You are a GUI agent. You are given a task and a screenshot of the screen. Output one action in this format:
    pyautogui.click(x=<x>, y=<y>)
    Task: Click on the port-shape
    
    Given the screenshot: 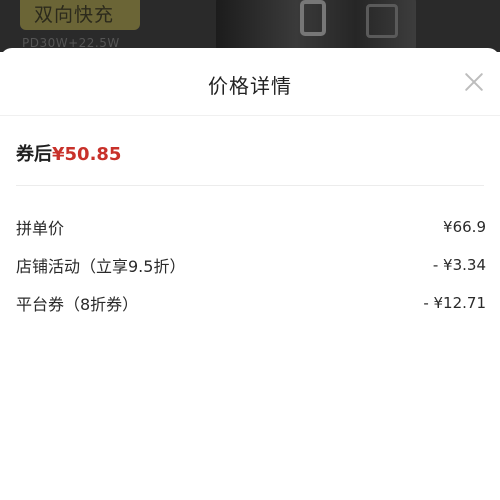 What is the action you would take?
    pyautogui.click(x=382, y=21)
    